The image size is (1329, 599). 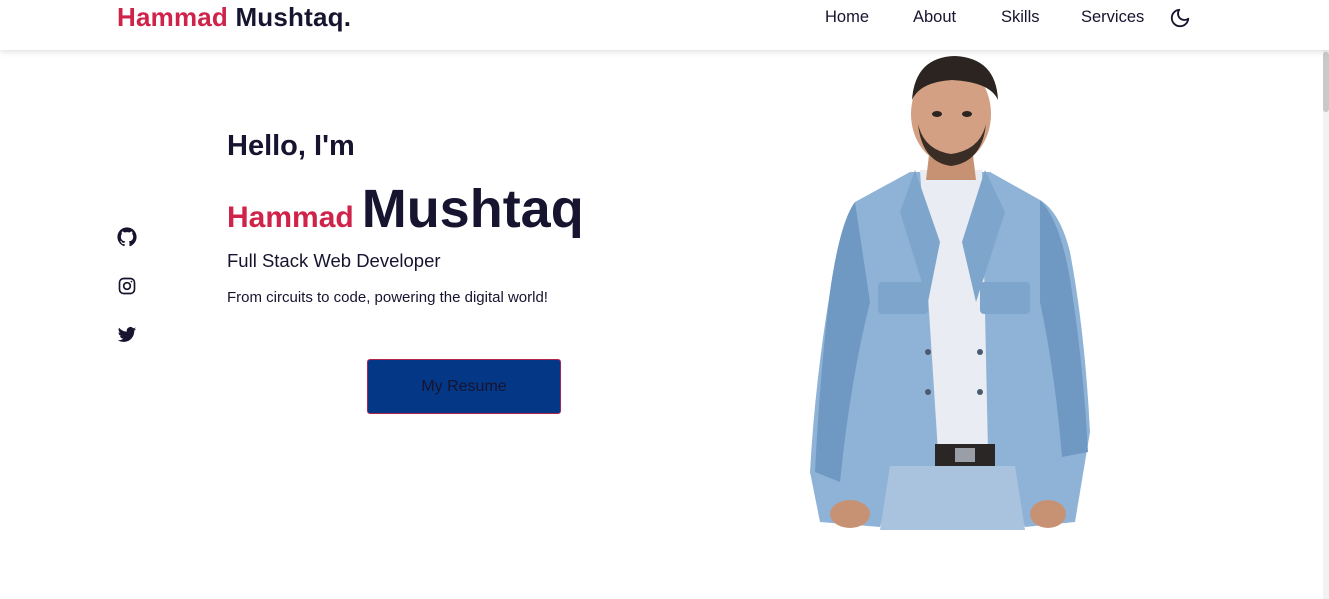 What do you see at coordinates (1180, 18) in the screenshot?
I see `moon-icon` at bounding box center [1180, 18].